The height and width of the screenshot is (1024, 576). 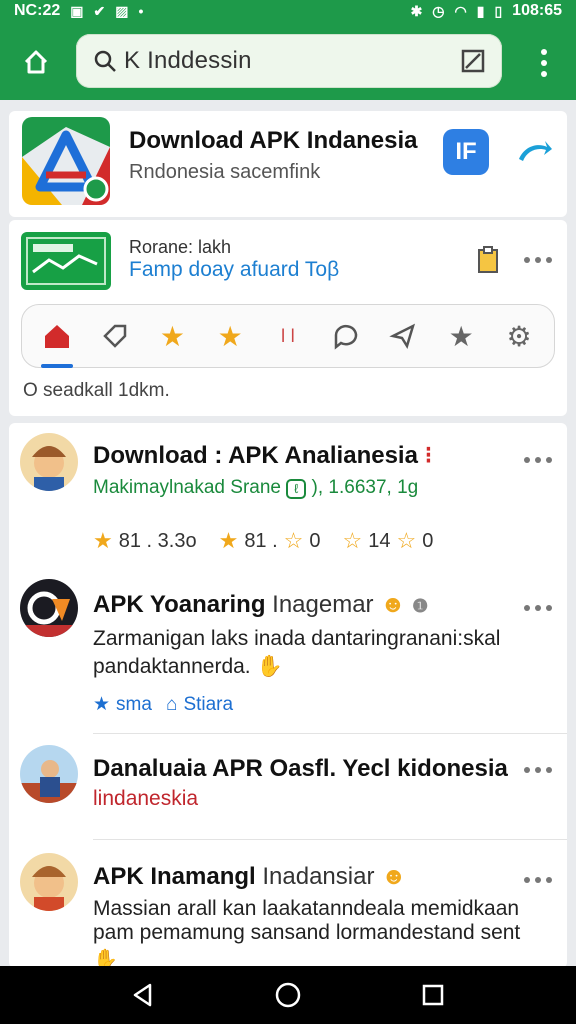 I want to click on post-subtitle: lindaneskia, so click(x=146, y=798).